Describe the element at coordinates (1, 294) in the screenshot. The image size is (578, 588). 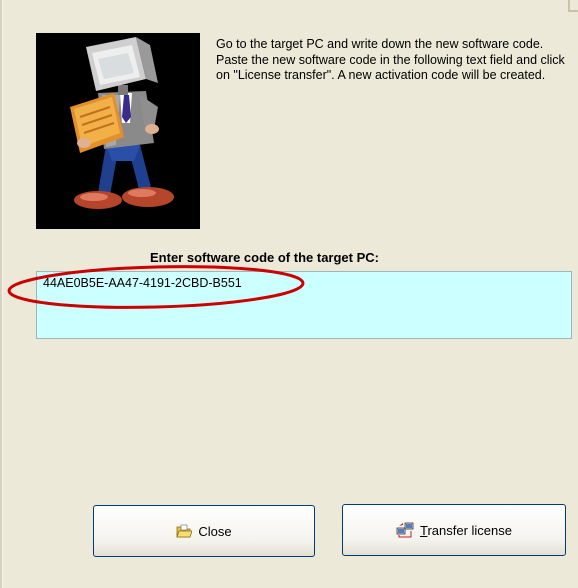
I see `dialog-left-border` at that location.